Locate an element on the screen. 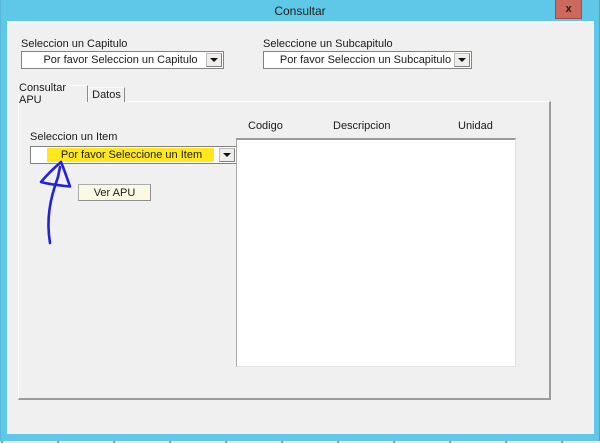  tab-consultar-apu: Consultar APU is located at coordinates (53, 94).